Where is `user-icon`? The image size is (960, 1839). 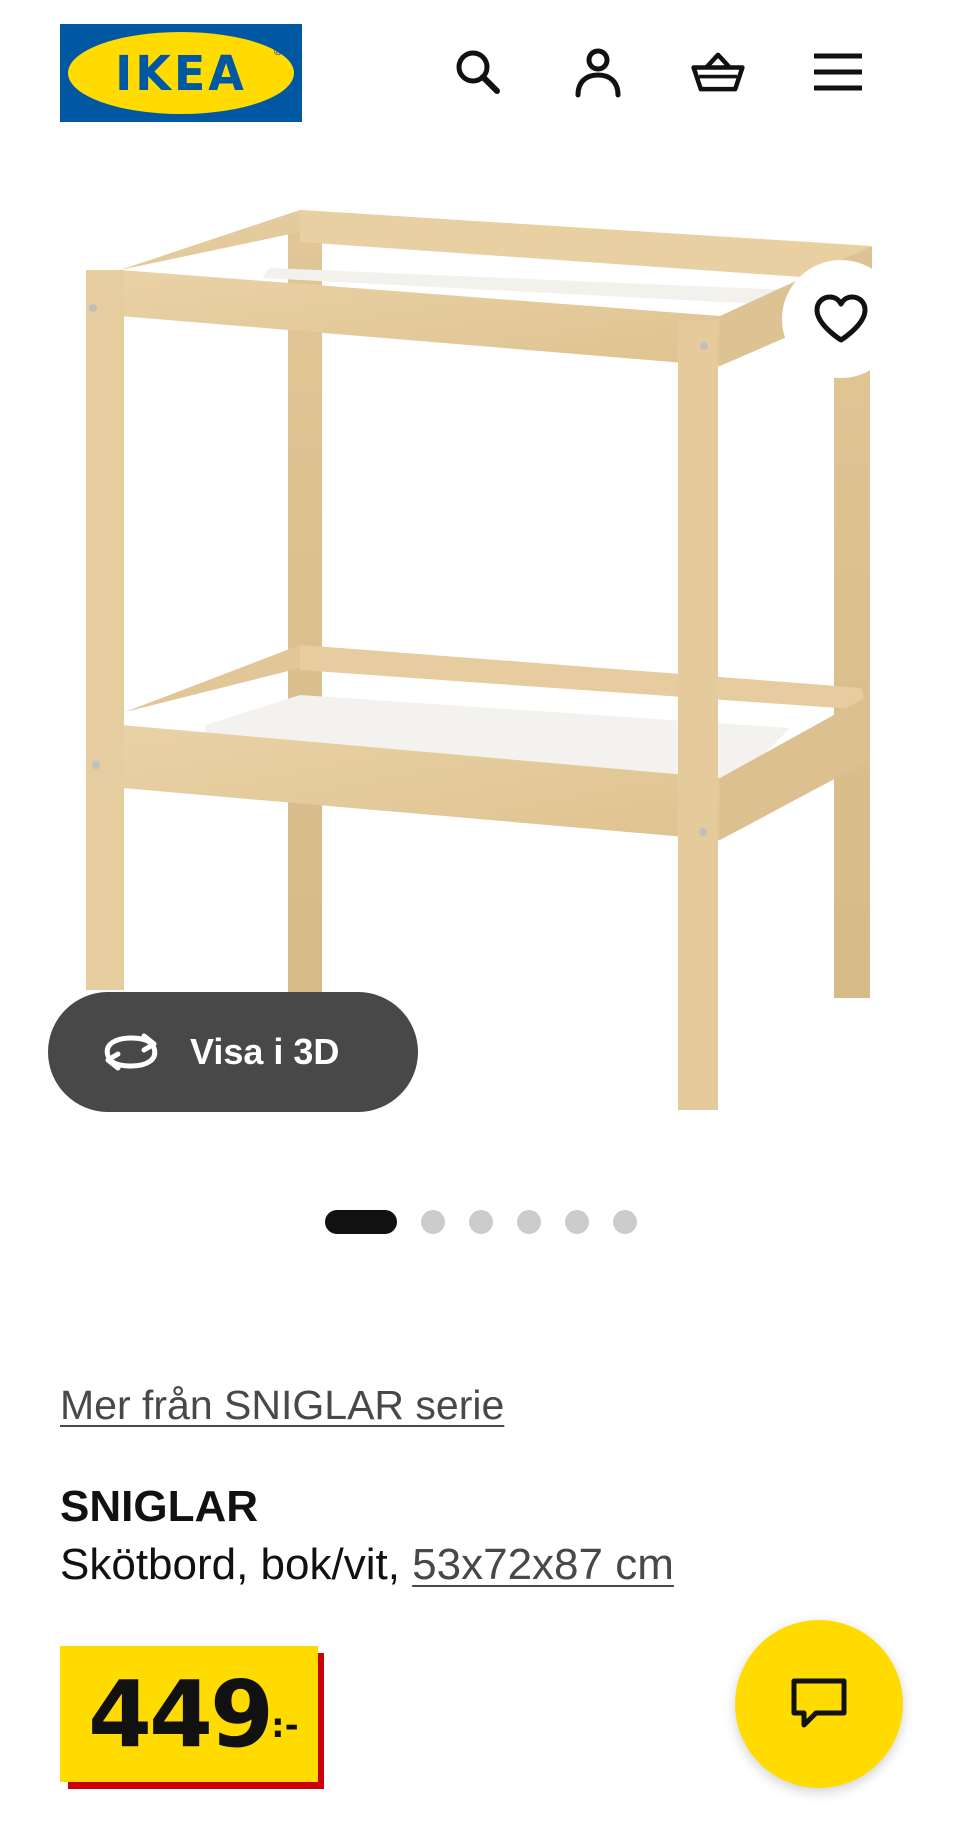
user-icon is located at coordinates (598, 72).